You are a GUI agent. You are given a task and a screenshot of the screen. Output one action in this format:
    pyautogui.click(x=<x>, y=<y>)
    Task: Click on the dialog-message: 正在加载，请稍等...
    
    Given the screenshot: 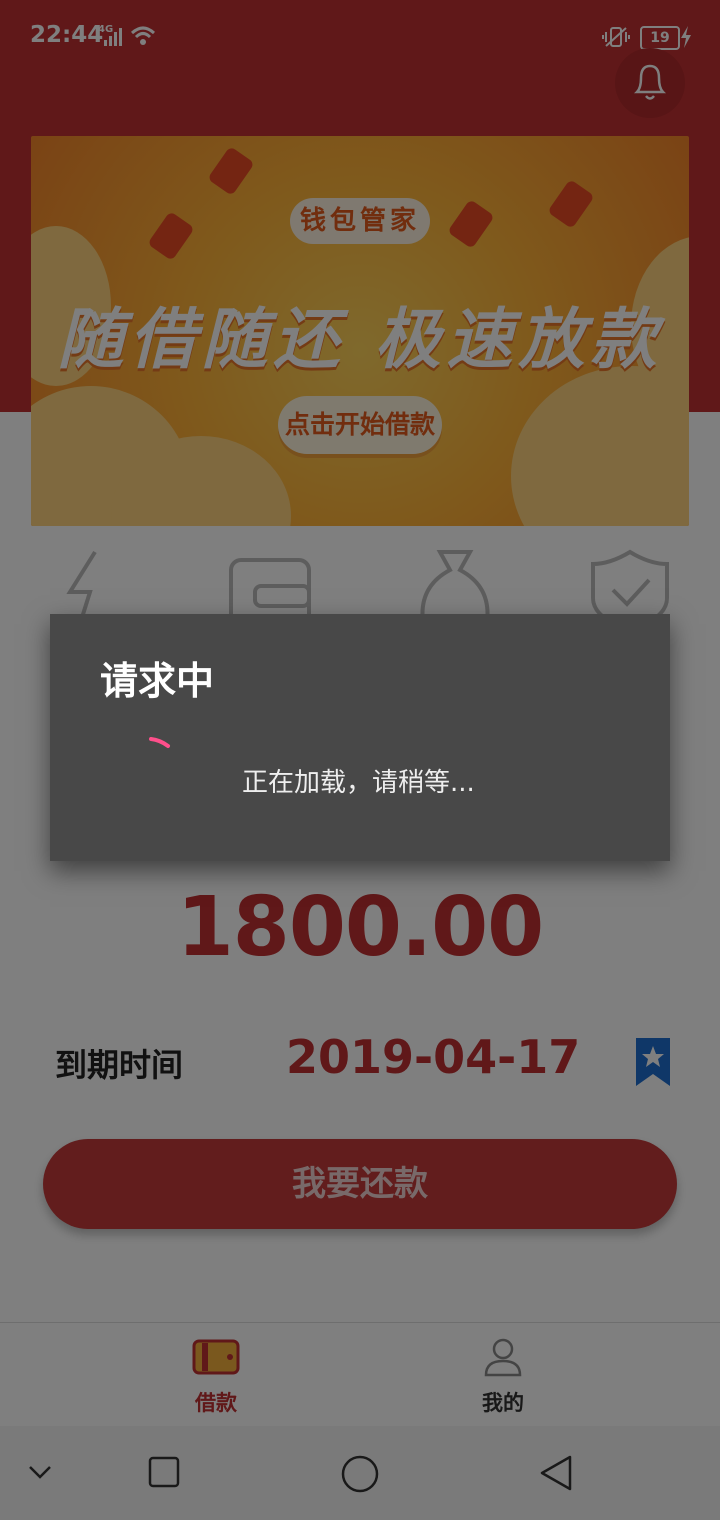 What is the action you would take?
    pyautogui.click(x=358, y=783)
    